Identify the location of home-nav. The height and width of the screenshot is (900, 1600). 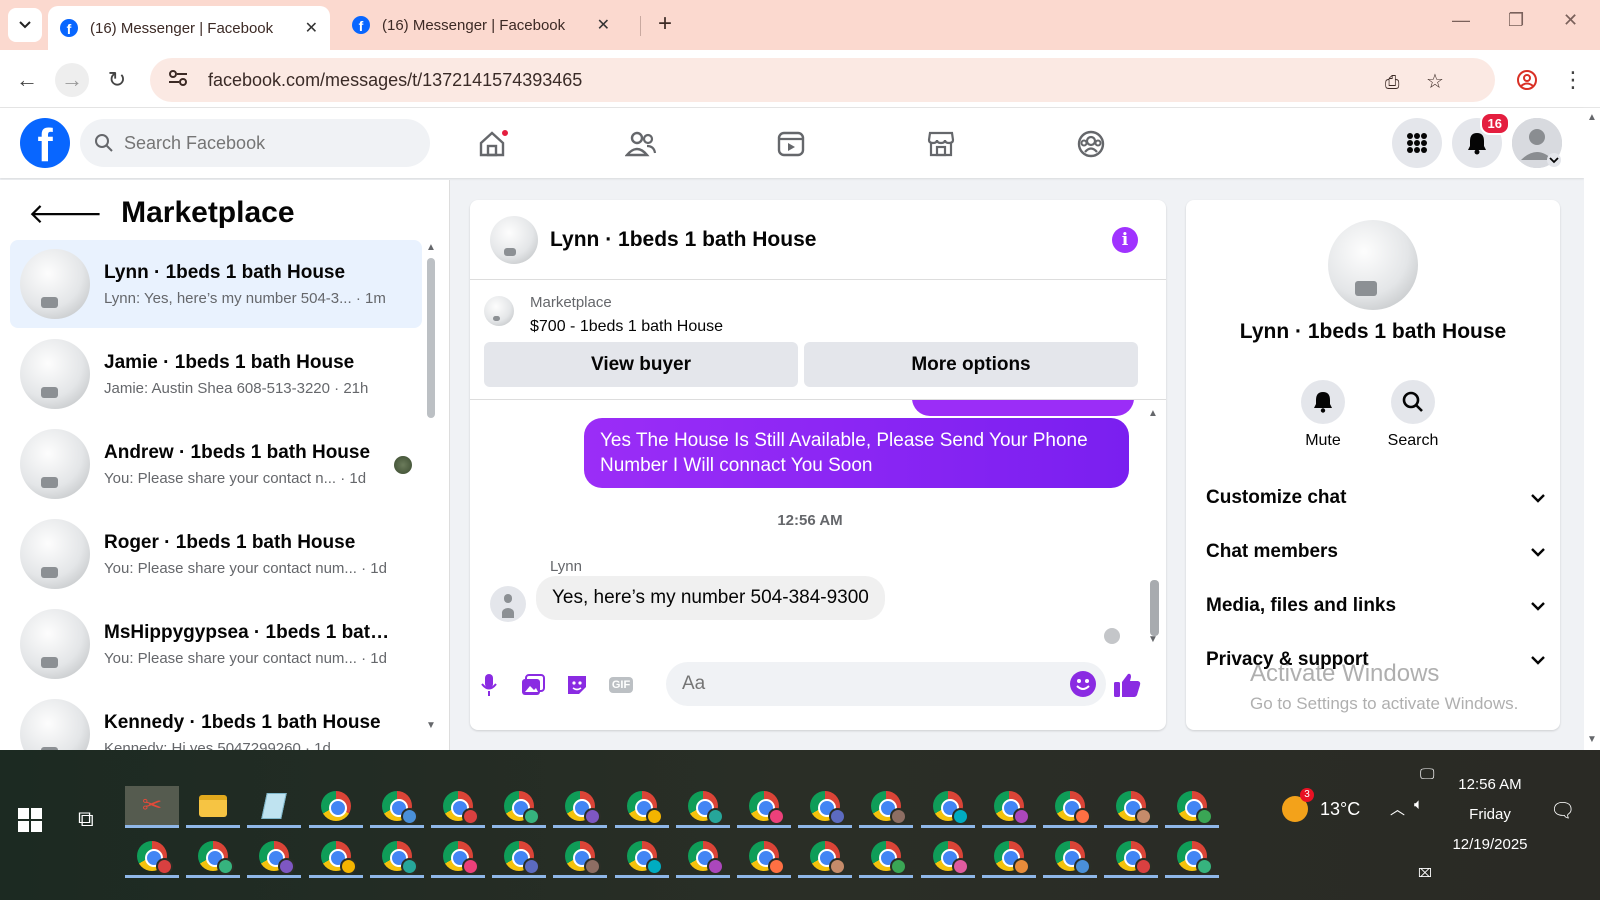
(492, 144).